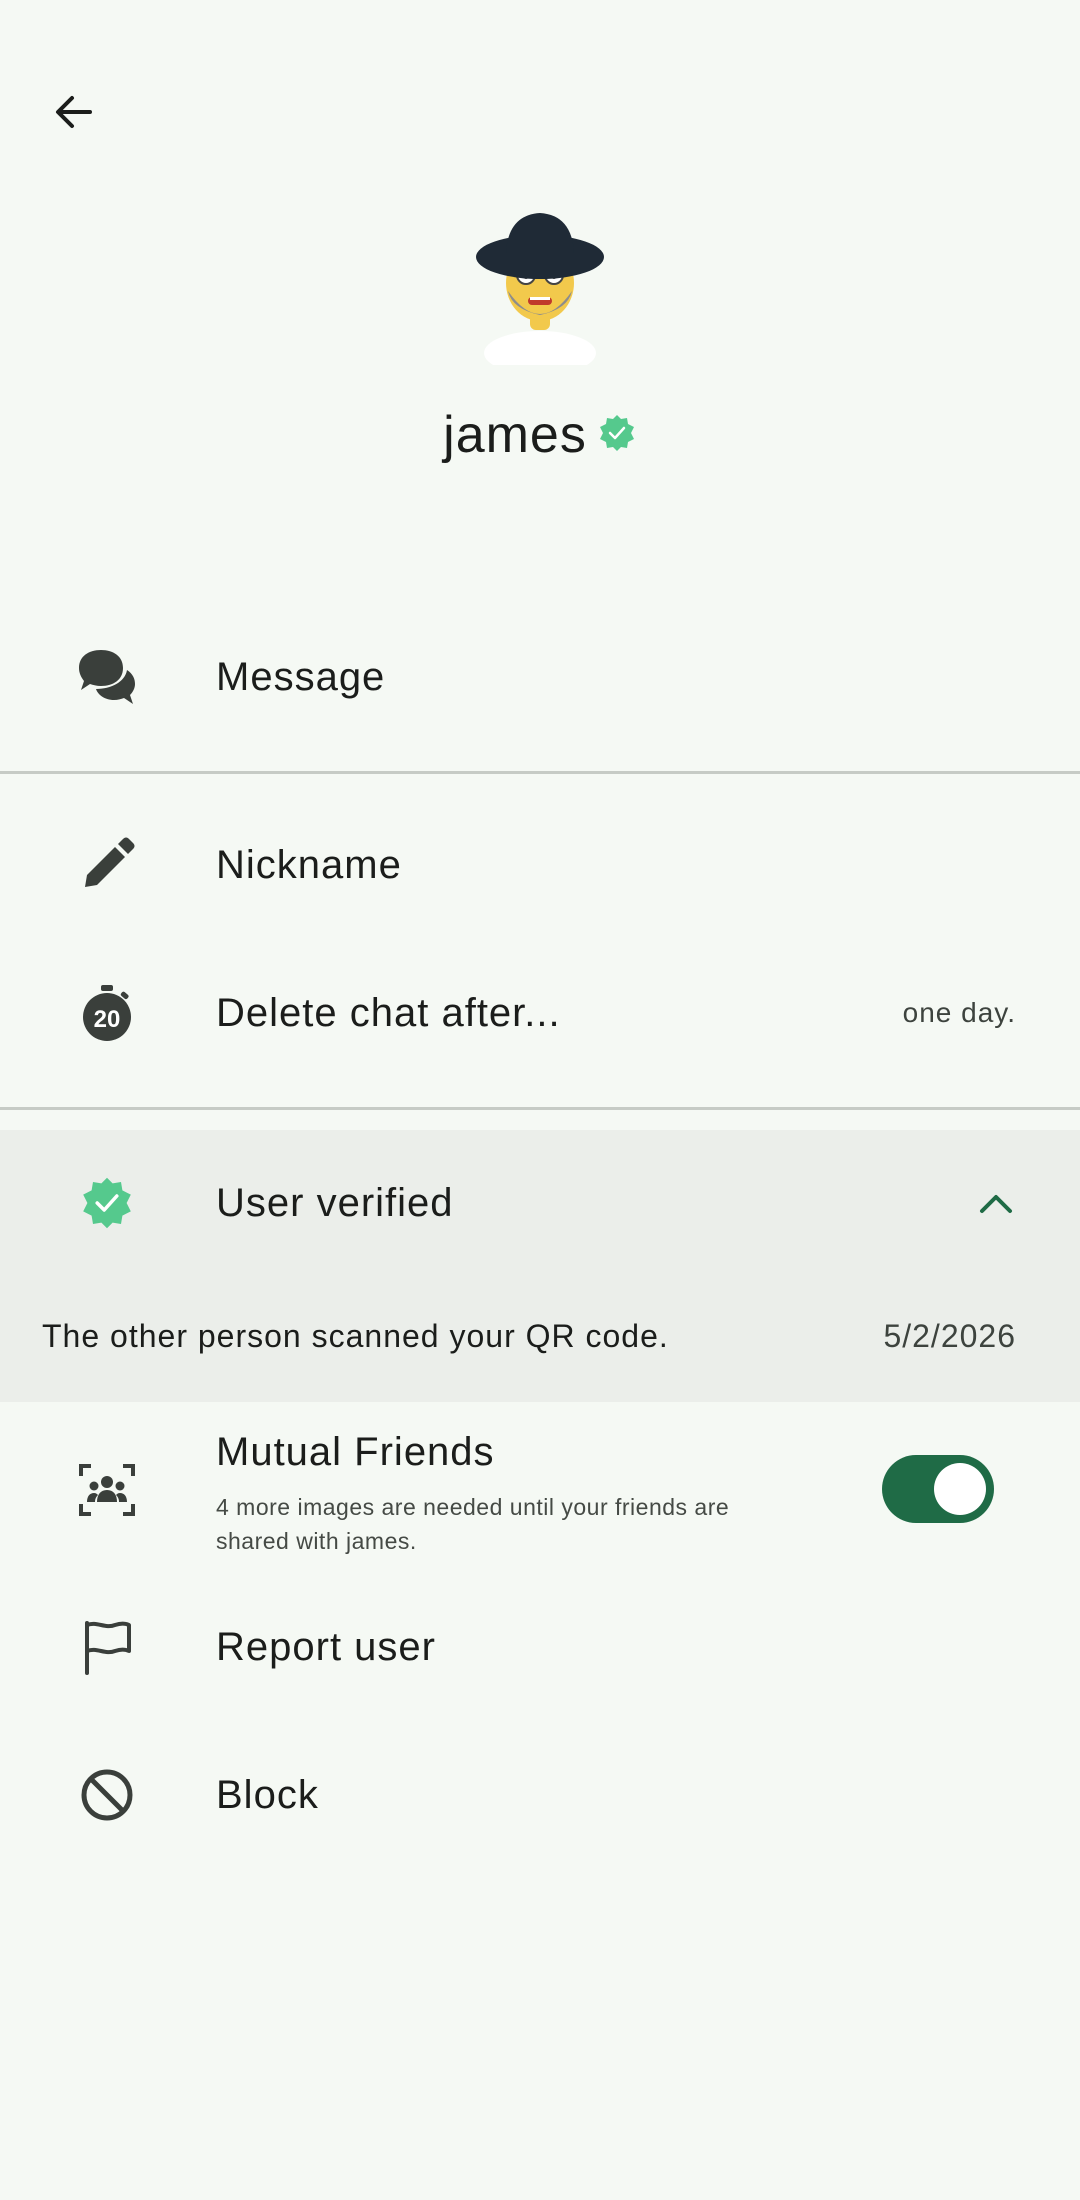 The height and width of the screenshot is (2200, 1080). What do you see at coordinates (996, 1203) in the screenshot?
I see `chevron-up-icon` at bounding box center [996, 1203].